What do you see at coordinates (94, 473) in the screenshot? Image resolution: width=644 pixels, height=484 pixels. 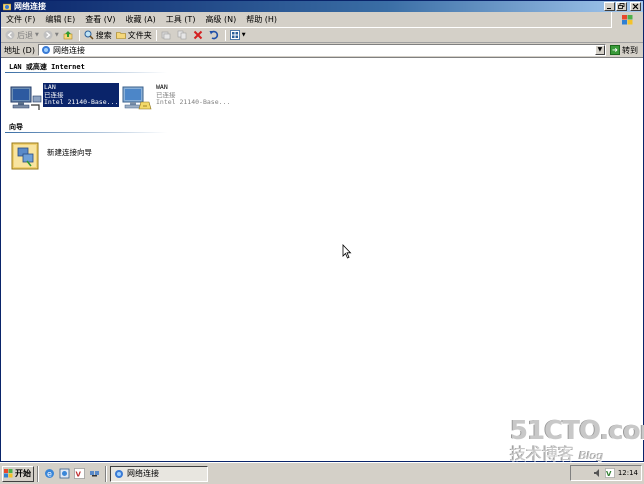 I see `network-icon` at bounding box center [94, 473].